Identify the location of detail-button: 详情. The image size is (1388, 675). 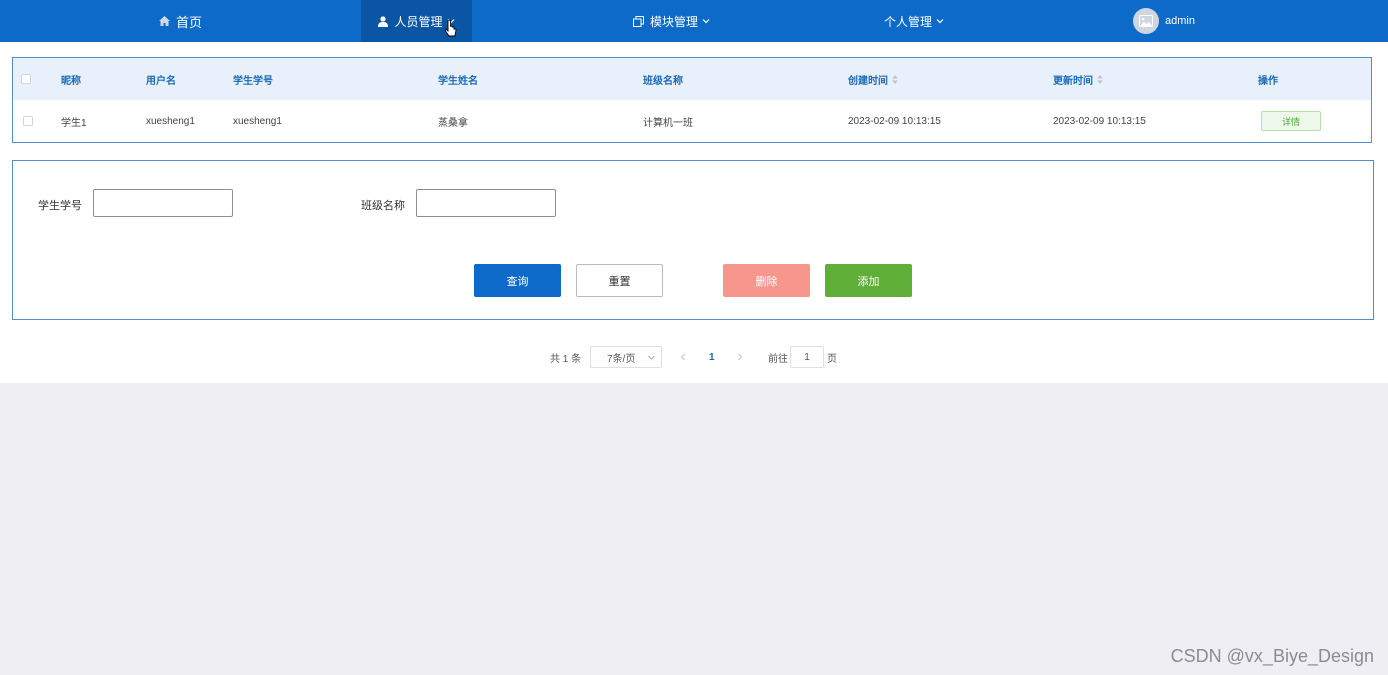
(1291, 121).